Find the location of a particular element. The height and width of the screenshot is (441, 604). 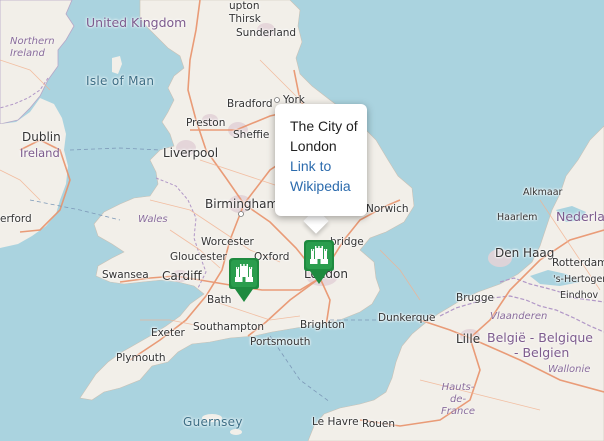

label-swansea: Swansea is located at coordinates (125, 275).